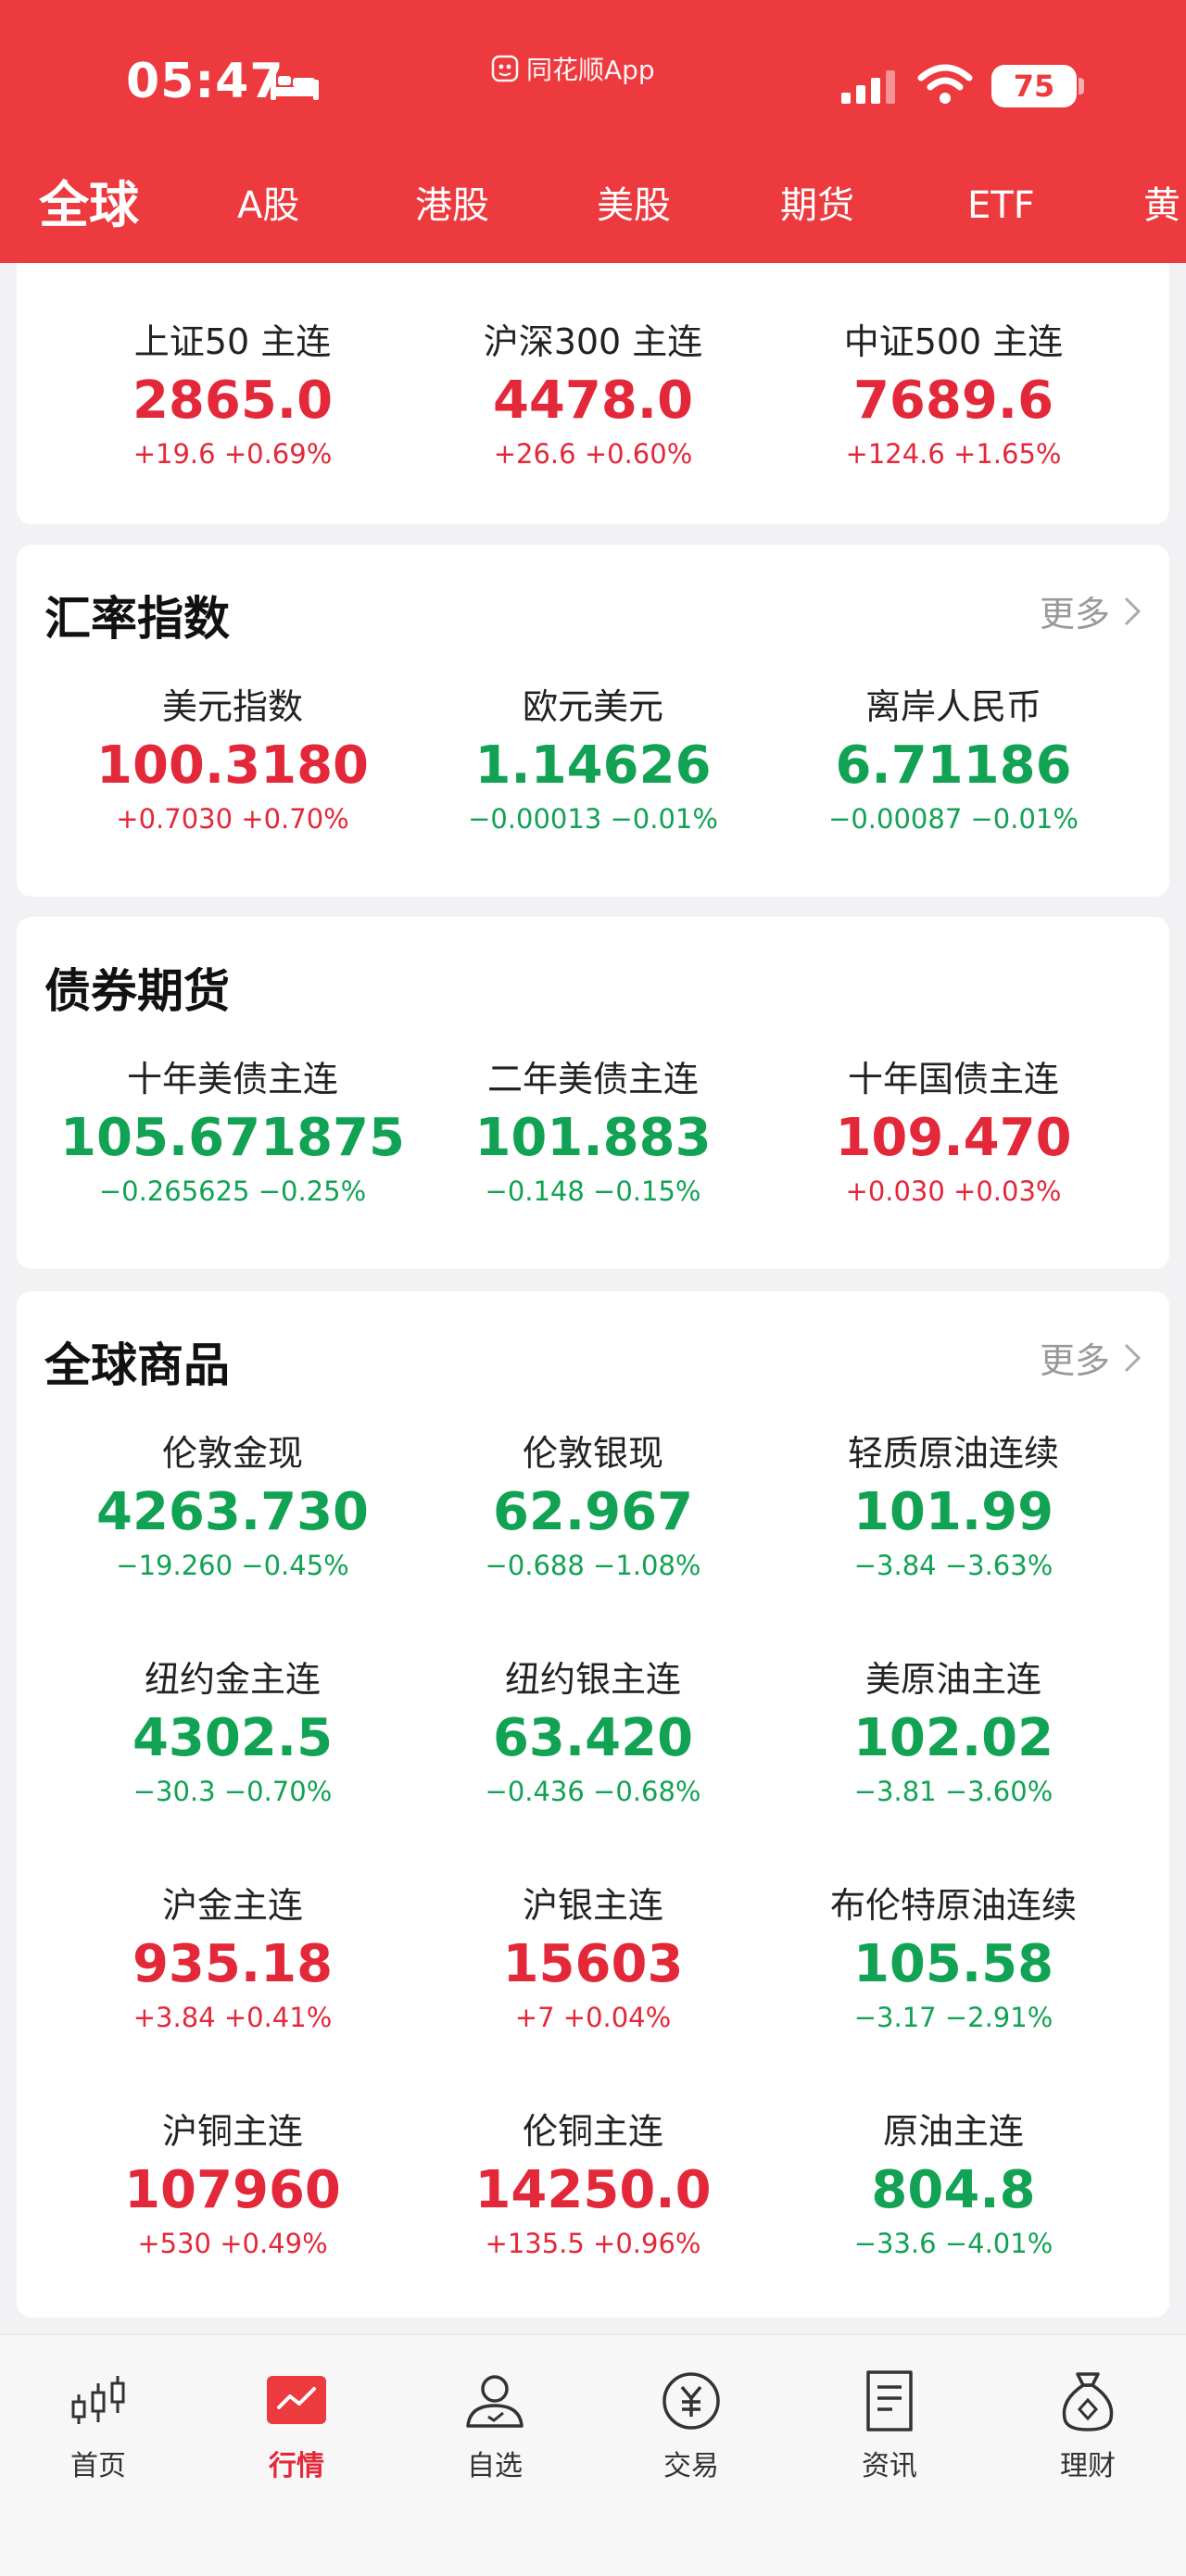 This screenshot has height=2576, width=1186. What do you see at coordinates (953, 1138) in the screenshot?
I see `quote-price: 109.470` at bounding box center [953, 1138].